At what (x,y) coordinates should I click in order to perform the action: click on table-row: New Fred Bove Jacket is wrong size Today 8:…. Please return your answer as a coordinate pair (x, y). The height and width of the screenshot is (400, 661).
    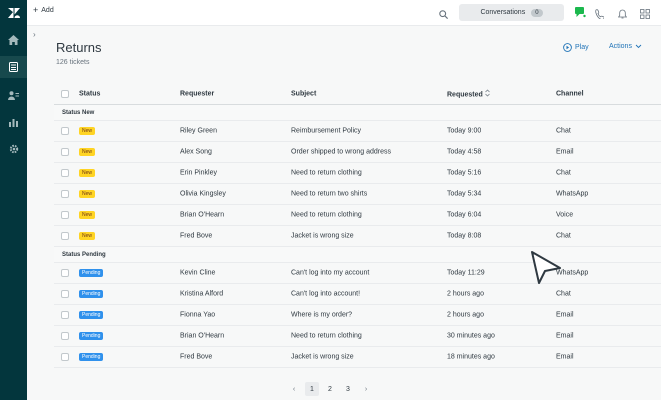
    Looking at the image, I should click on (357, 236).